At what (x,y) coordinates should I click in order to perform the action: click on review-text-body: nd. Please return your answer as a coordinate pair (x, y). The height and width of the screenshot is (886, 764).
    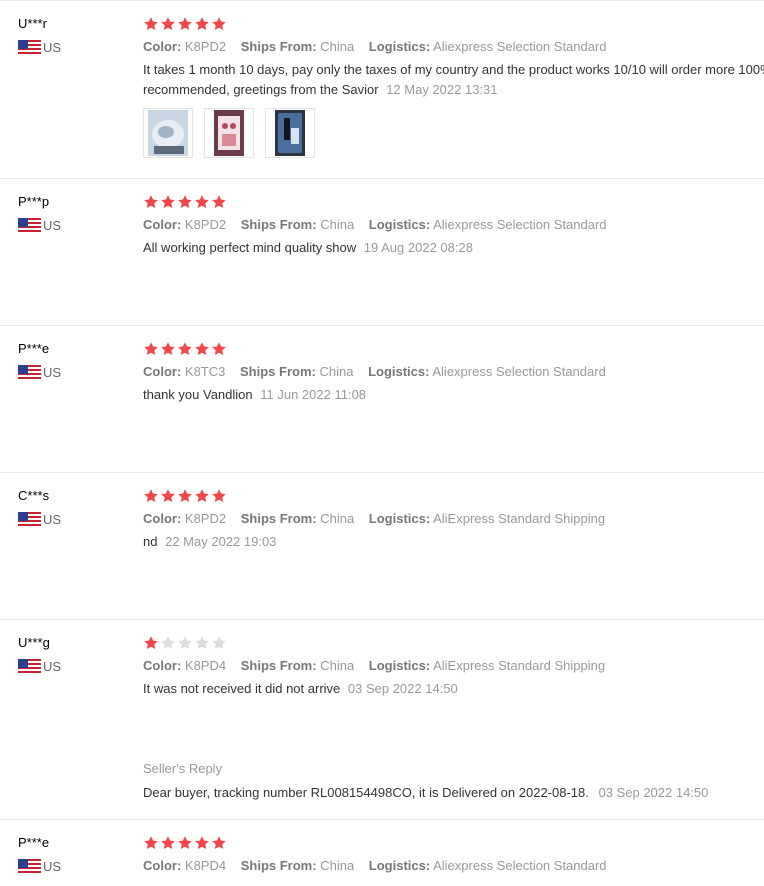
    Looking at the image, I should click on (150, 541).